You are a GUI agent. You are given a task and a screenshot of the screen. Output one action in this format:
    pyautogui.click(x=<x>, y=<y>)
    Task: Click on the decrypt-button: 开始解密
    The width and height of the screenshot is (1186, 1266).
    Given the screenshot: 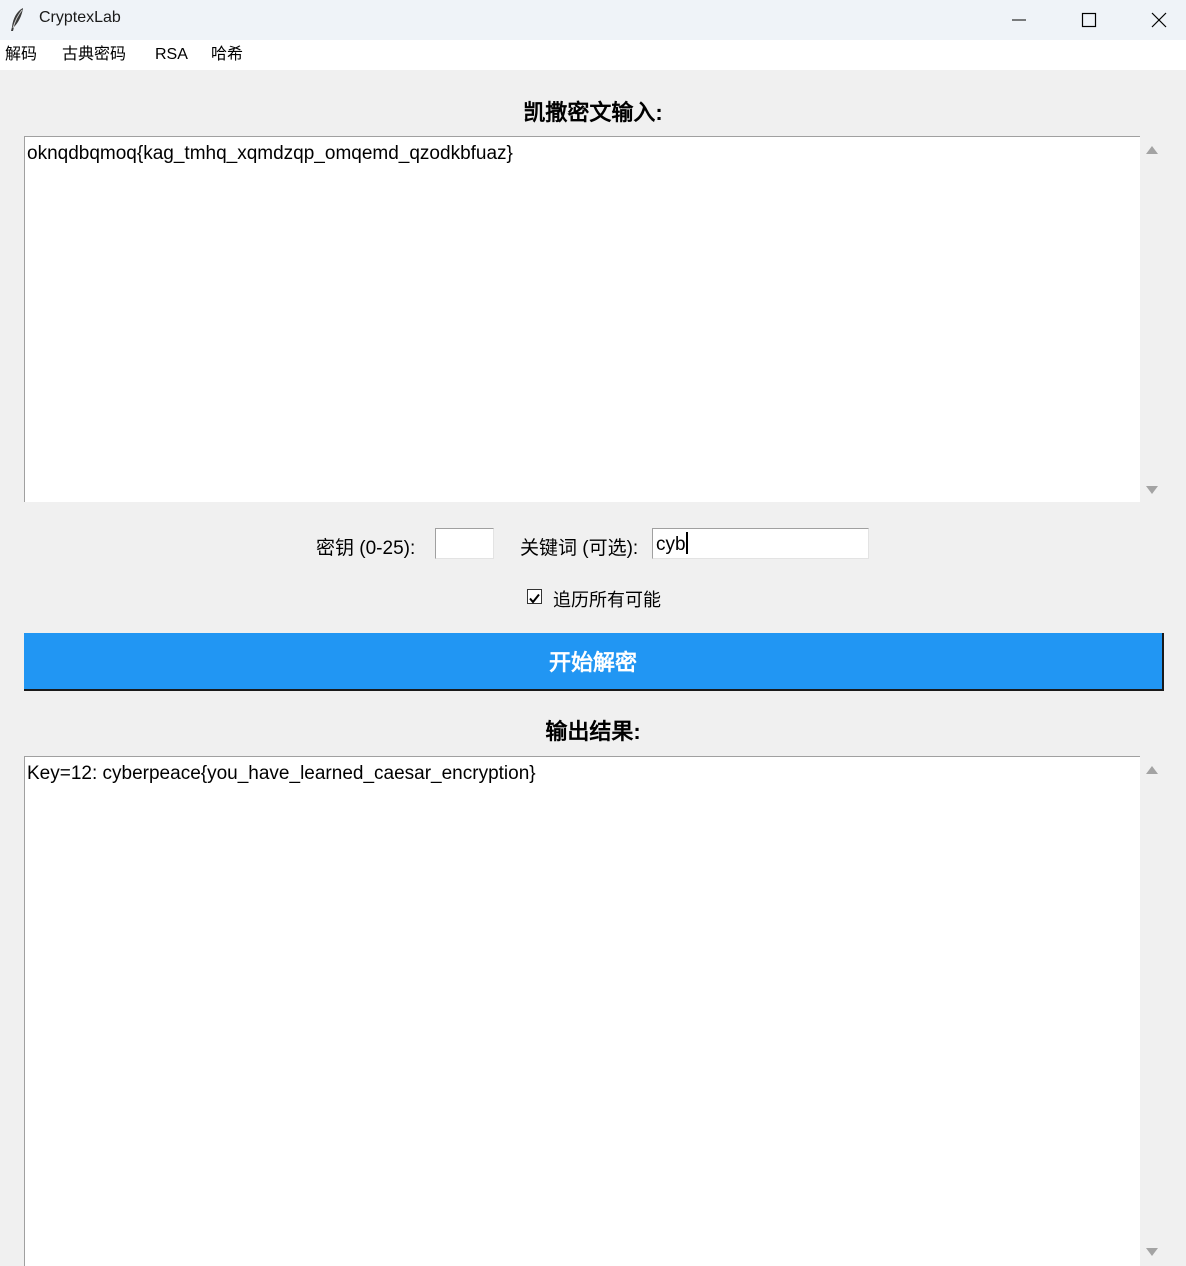 What is the action you would take?
    pyautogui.click(x=594, y=662)
    